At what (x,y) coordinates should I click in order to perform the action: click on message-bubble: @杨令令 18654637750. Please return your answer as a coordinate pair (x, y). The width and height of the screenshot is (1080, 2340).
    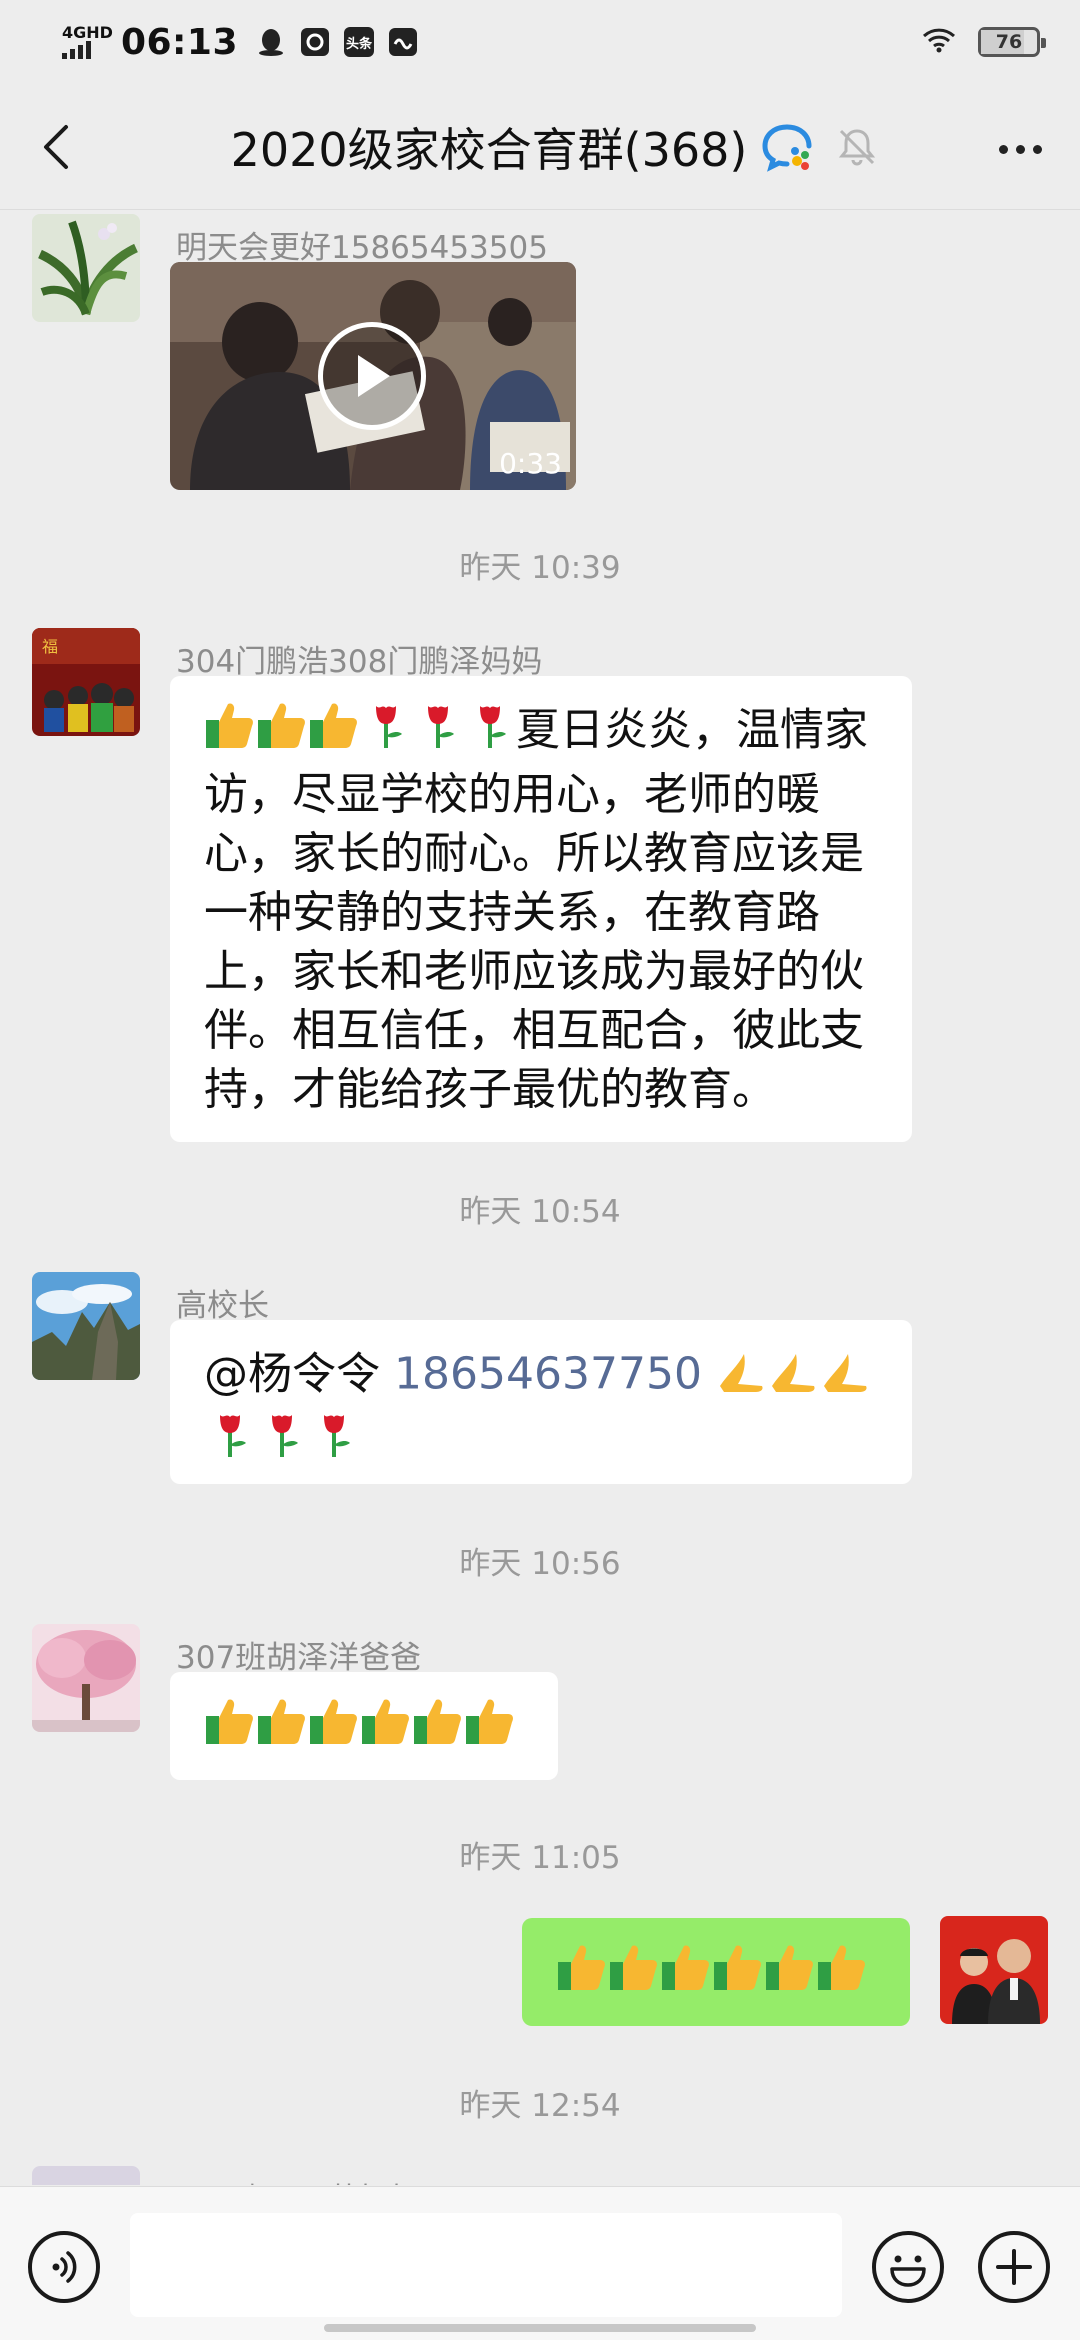
    Looking at the image, I should click on (541, 1402).